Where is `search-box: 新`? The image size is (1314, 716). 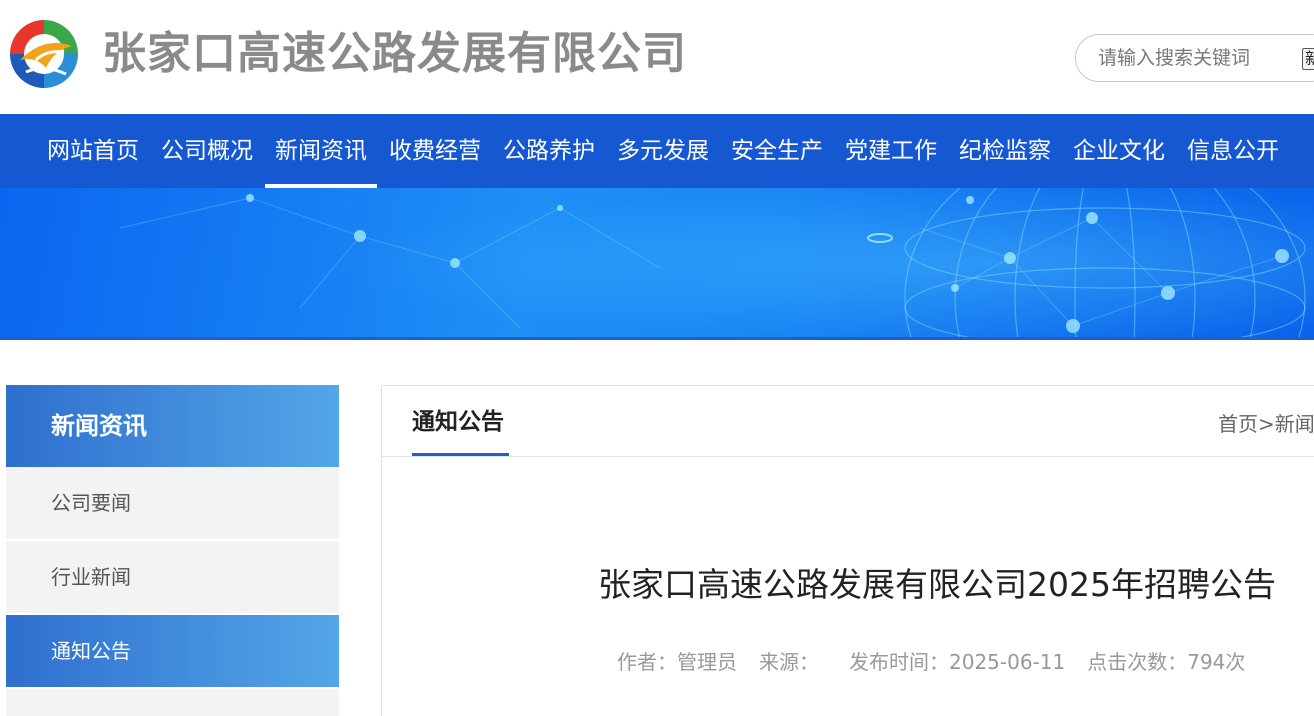 search-box: 新 is located at coordinates (1194, 58).